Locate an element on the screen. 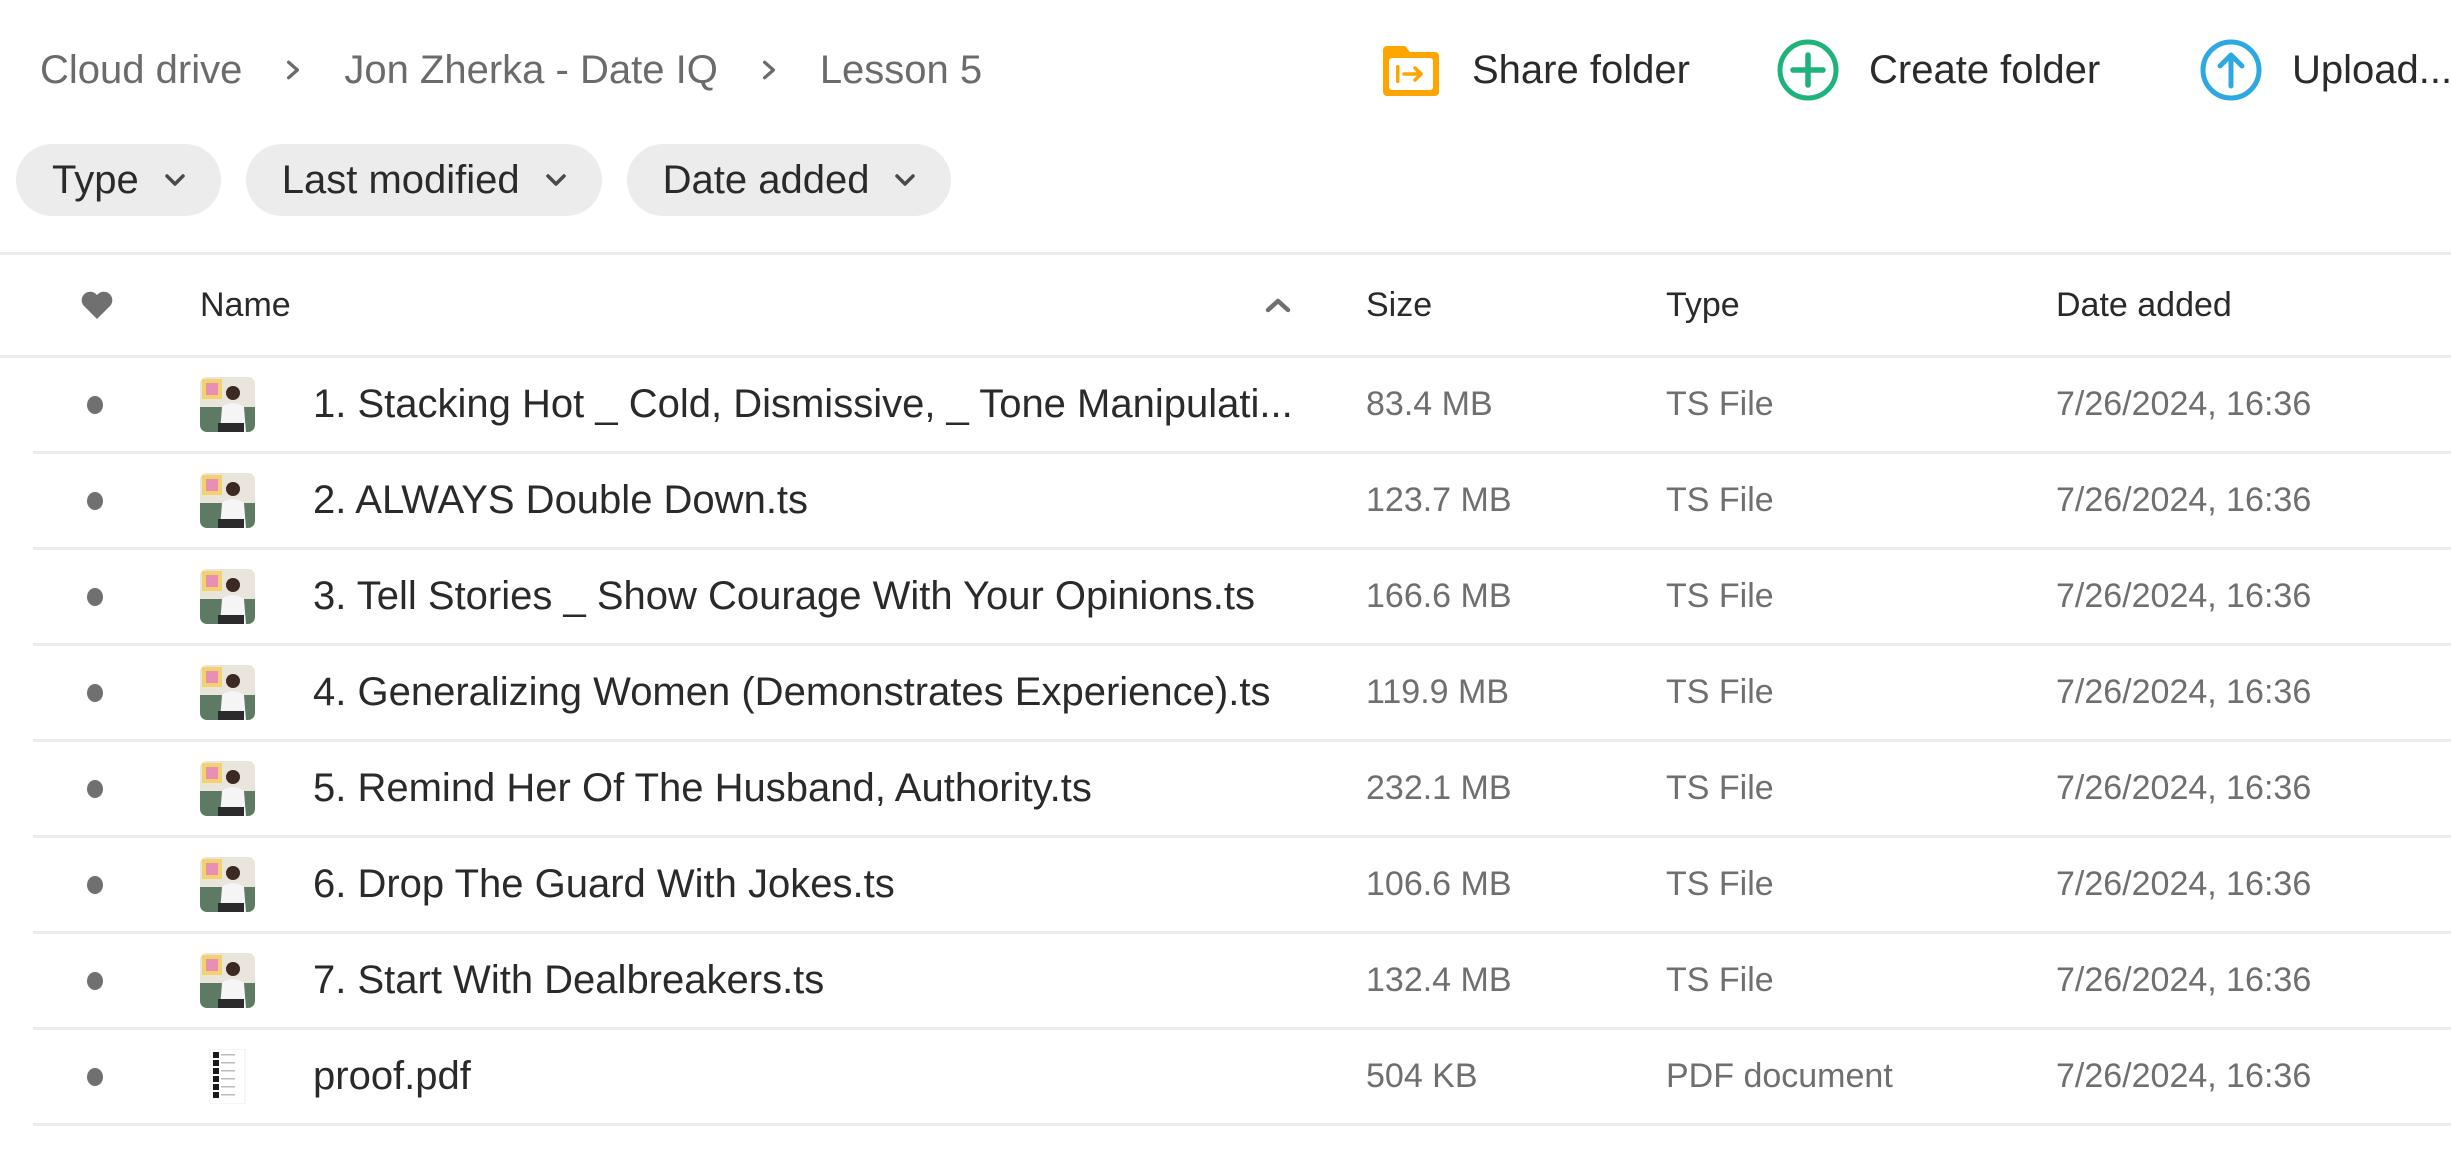 The height and width of the screenshot is (1165, 2451). filter-date-added-label: Date added is located at coordinates (766, 179).